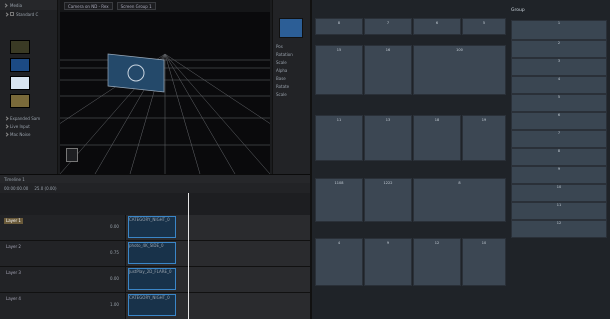 This screenshot has width=610, height=319. What do you see at coordinates (45, 188) in the screenshot?
I see `frame-rate: 25.0 (0.00)` at bounding box center [45, 188].